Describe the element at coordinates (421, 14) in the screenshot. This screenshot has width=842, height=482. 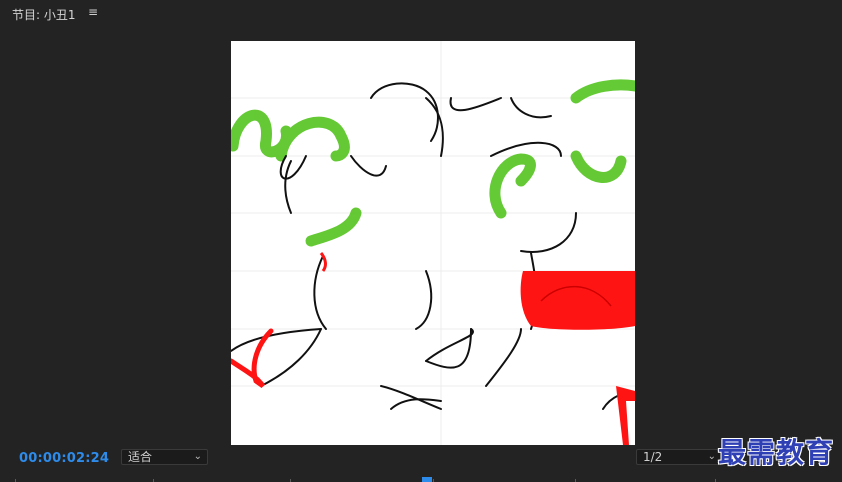
I see `panel-header: 节目: 小丑1 ≡` at that location.